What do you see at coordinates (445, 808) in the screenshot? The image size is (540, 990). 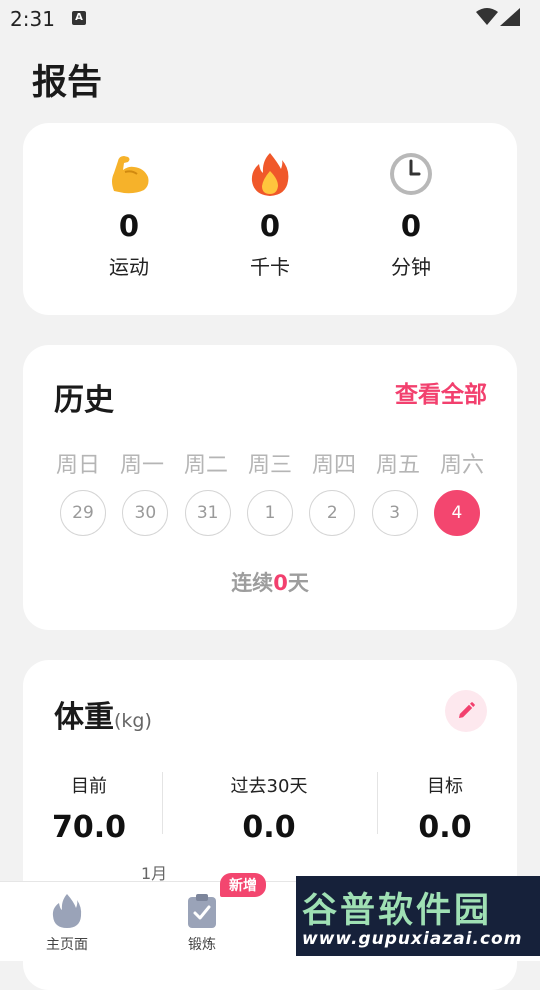 I see `weight-goal: 目标 0.0` at bounding box center [445, 808].